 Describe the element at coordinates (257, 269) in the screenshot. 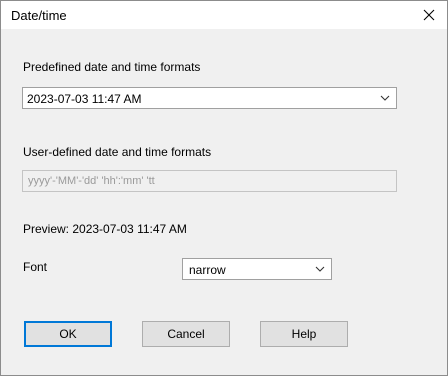

I see `font-dropdown: narrow` at that location.